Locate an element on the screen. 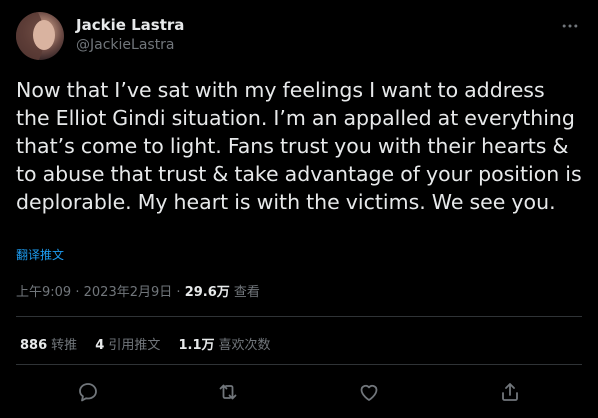 The height and width of the screenshot is (418, 598). retweet-icon is located at coordinates (228, 392).